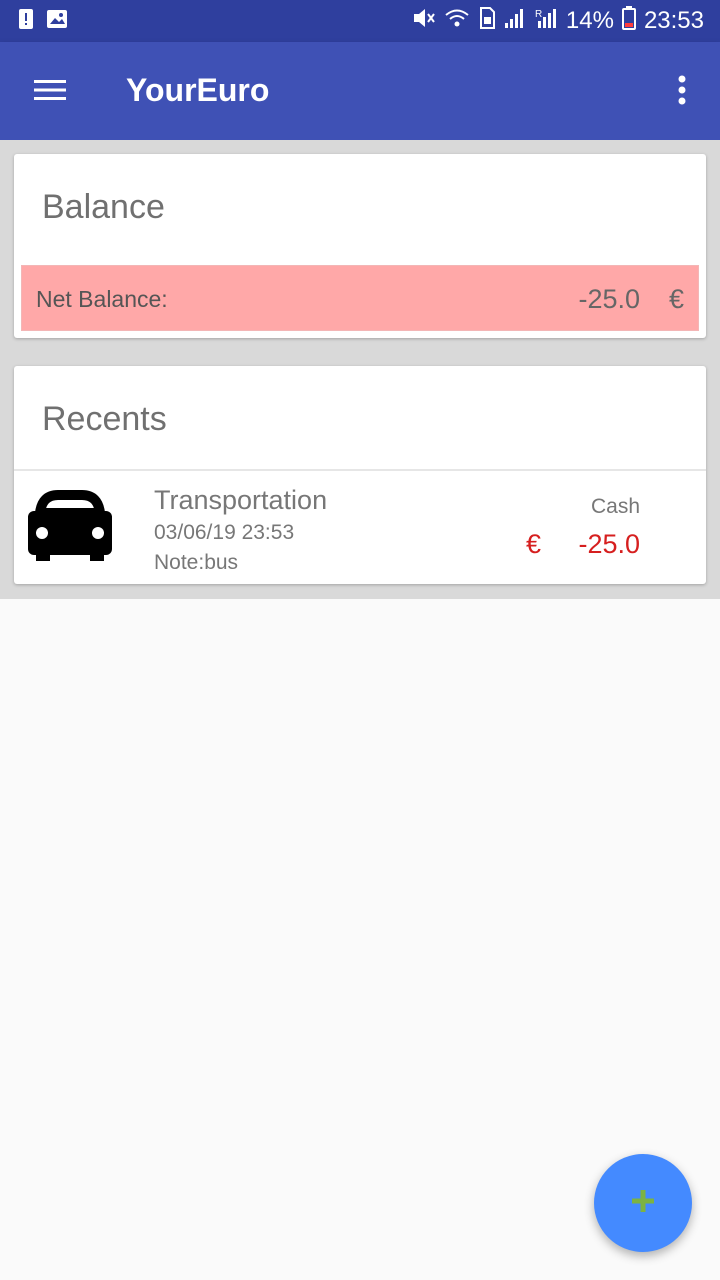 The height and width of the screenshot is (1280, 720). Describe the element at coordinates (673, 20) in the screenshot. I see `status-time: 23:53` at that location.